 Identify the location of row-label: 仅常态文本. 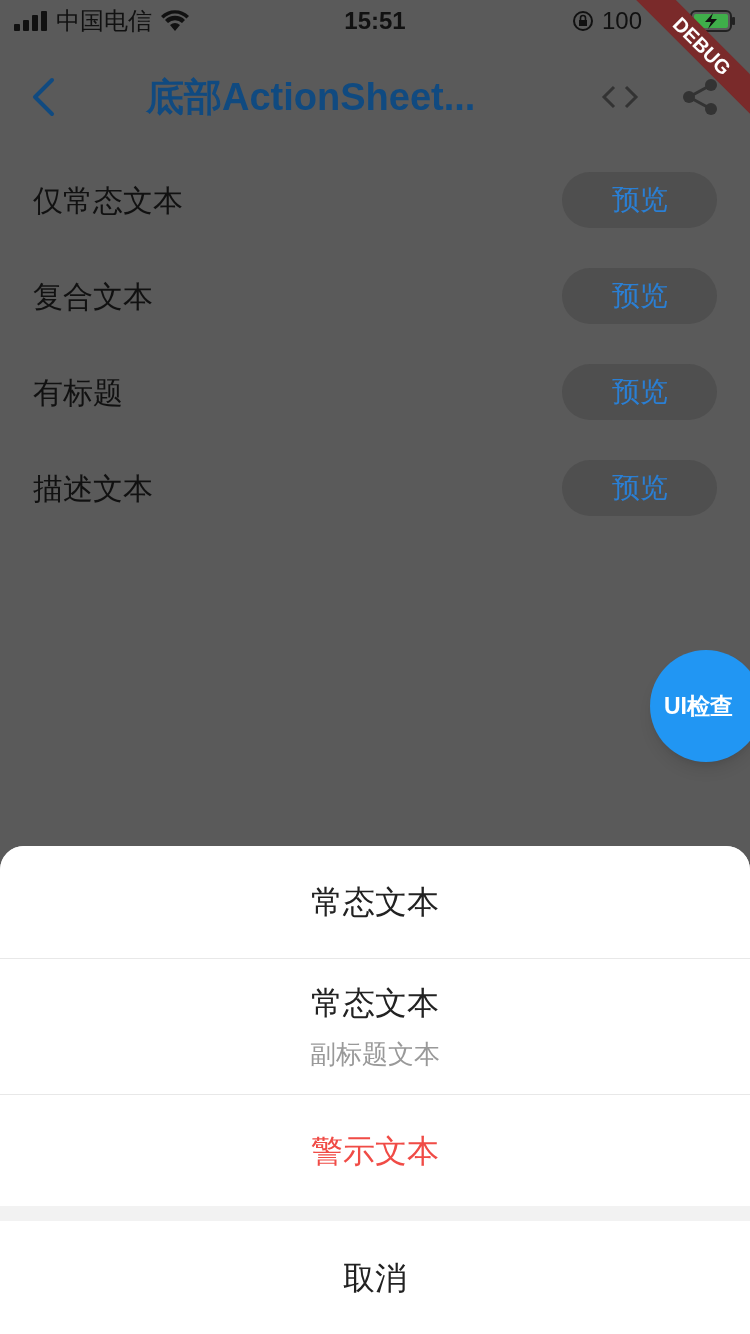
(108, 200).